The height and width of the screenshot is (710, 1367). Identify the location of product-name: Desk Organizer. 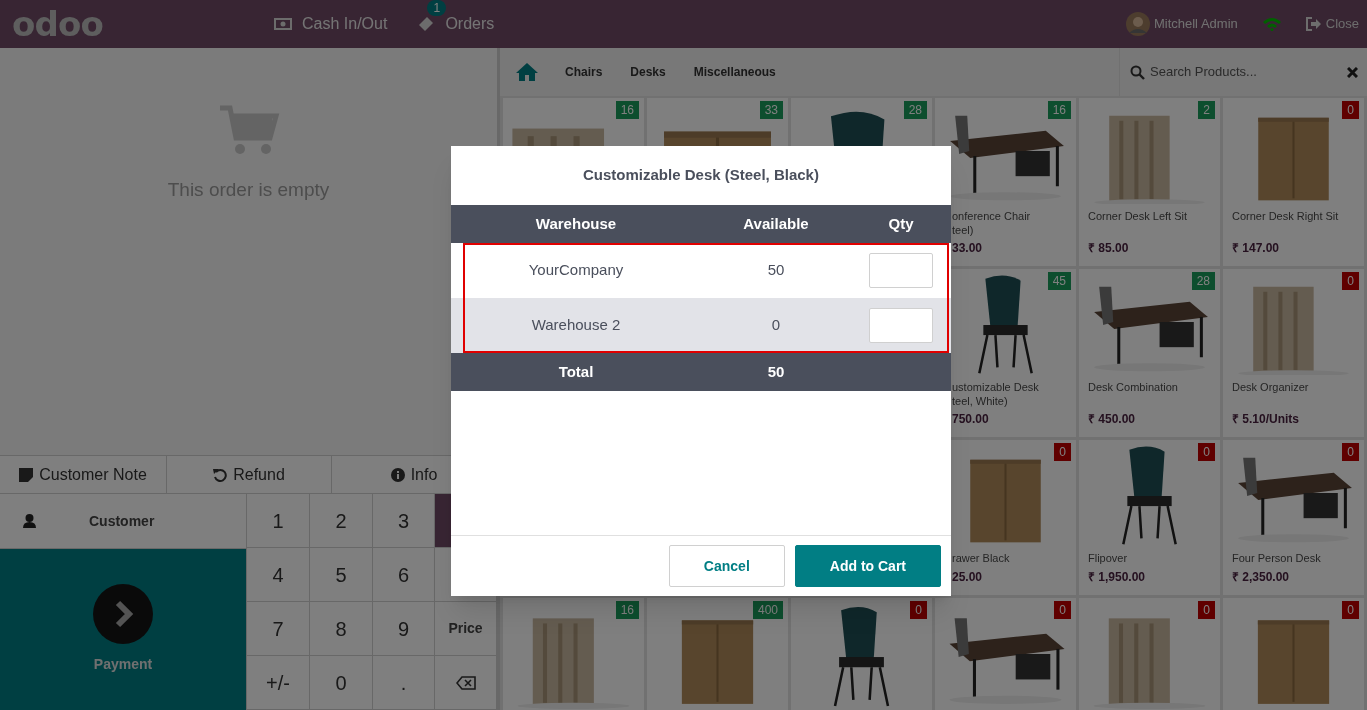
(1270, 387).